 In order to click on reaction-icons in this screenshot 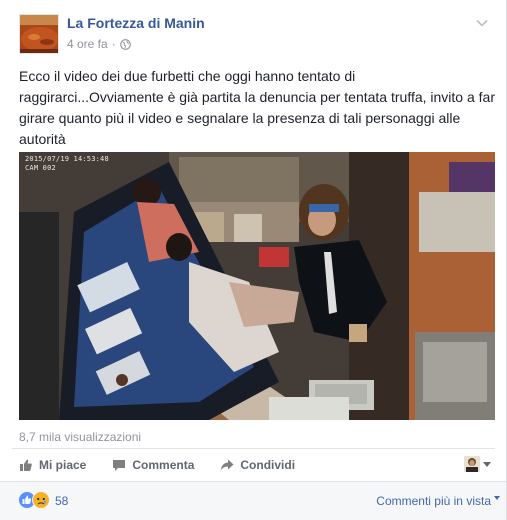, I will do `click(34, 500)`.